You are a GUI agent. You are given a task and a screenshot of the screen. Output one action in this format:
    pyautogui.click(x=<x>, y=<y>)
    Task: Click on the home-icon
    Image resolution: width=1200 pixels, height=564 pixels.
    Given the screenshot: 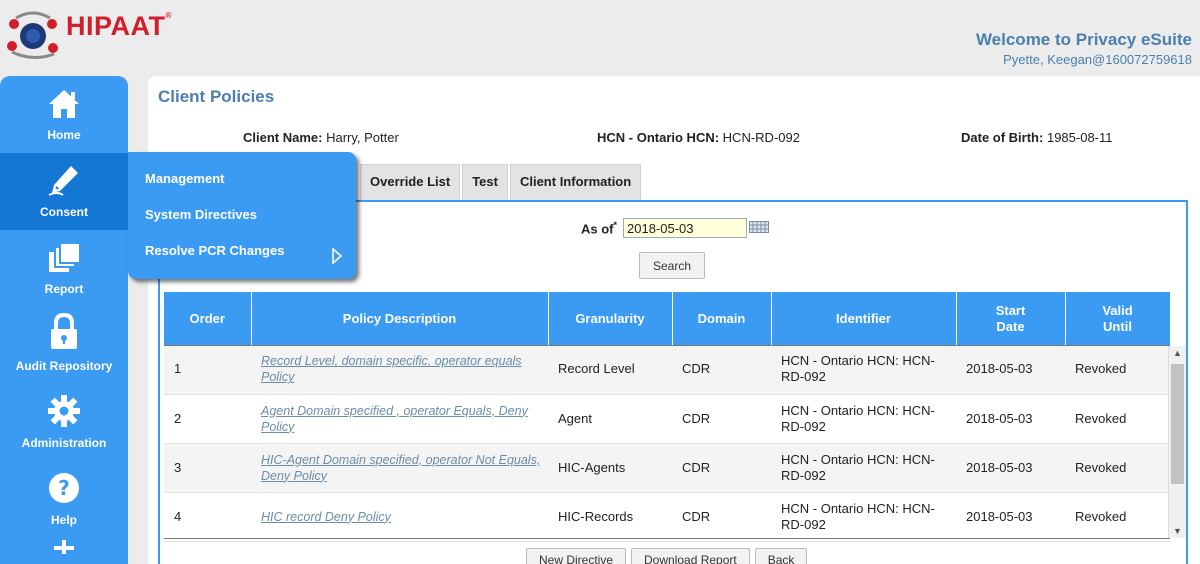 What is the action you would take?
    pyautogui.click(x=64, y=104)
    